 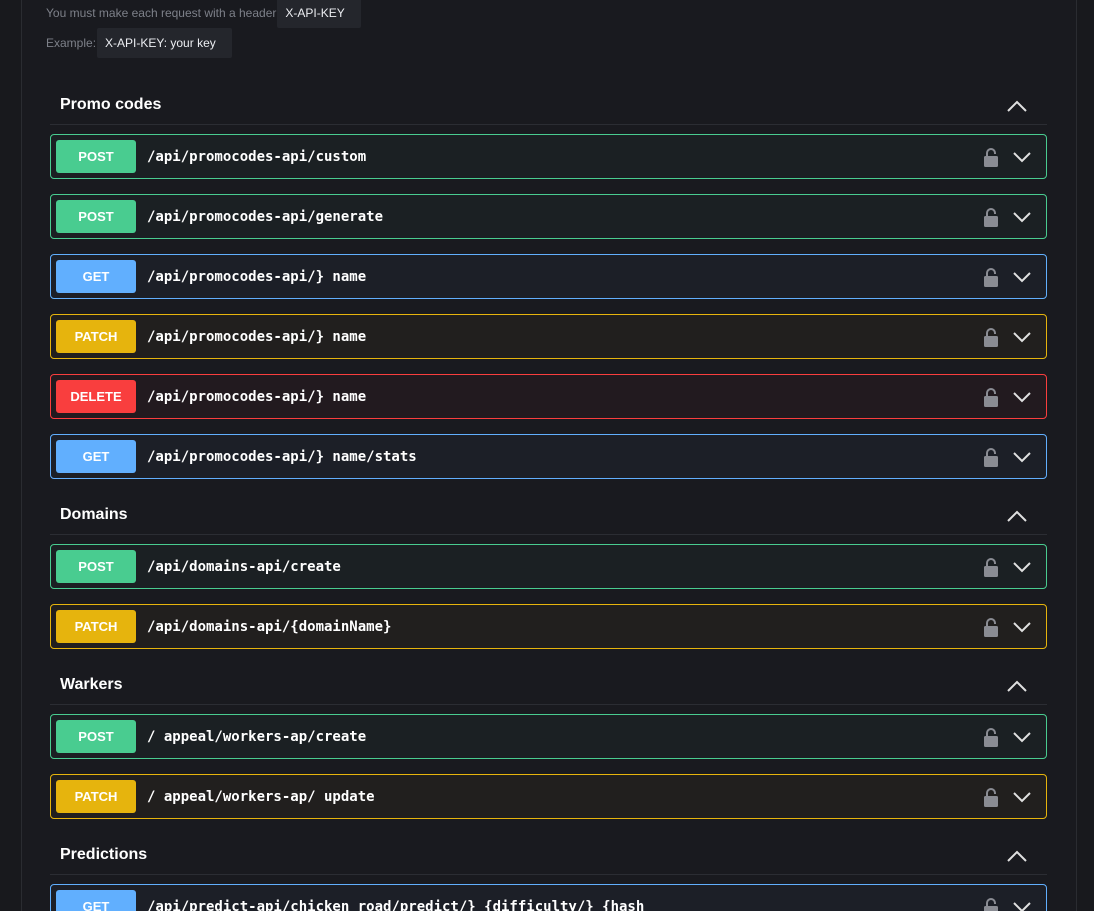 I want to click on section-title-domains: Domains, so click(x=94, y=515).